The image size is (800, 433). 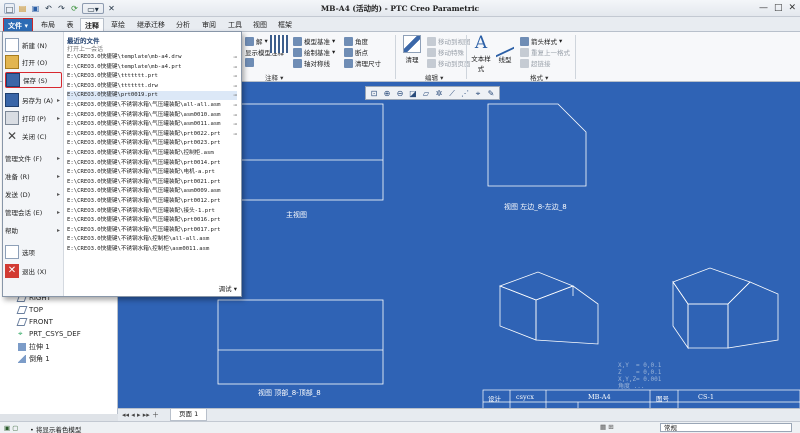 I want to click on menu-send: 发送 (D) ▸, so click(x=33, y=194).